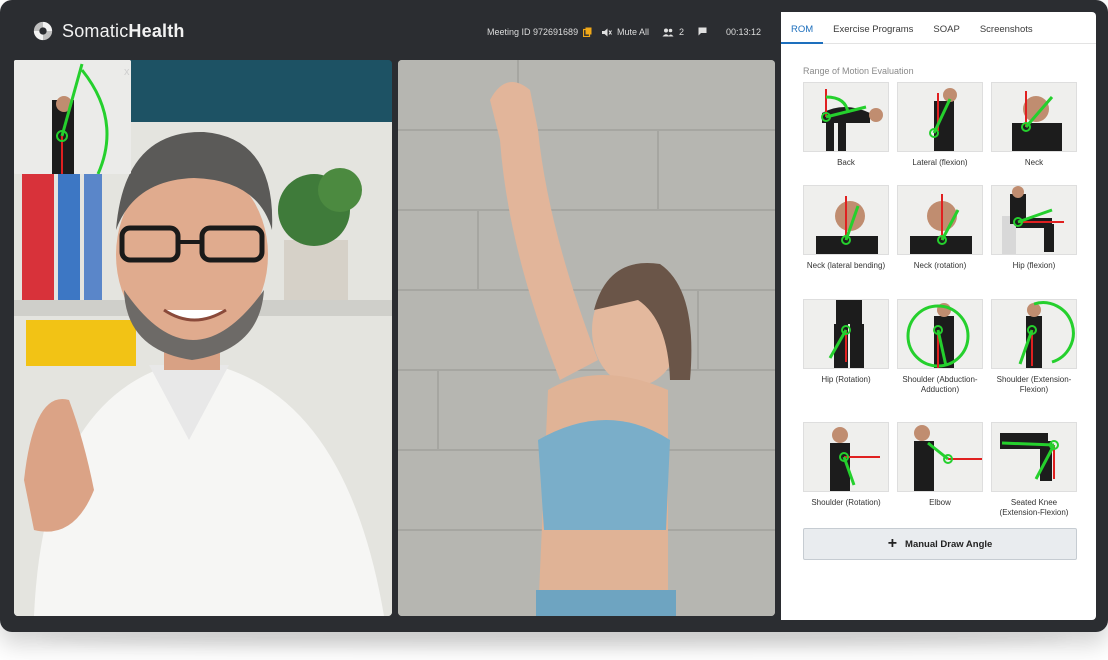  I want to click on participant-count: 2, so click(682, 32).